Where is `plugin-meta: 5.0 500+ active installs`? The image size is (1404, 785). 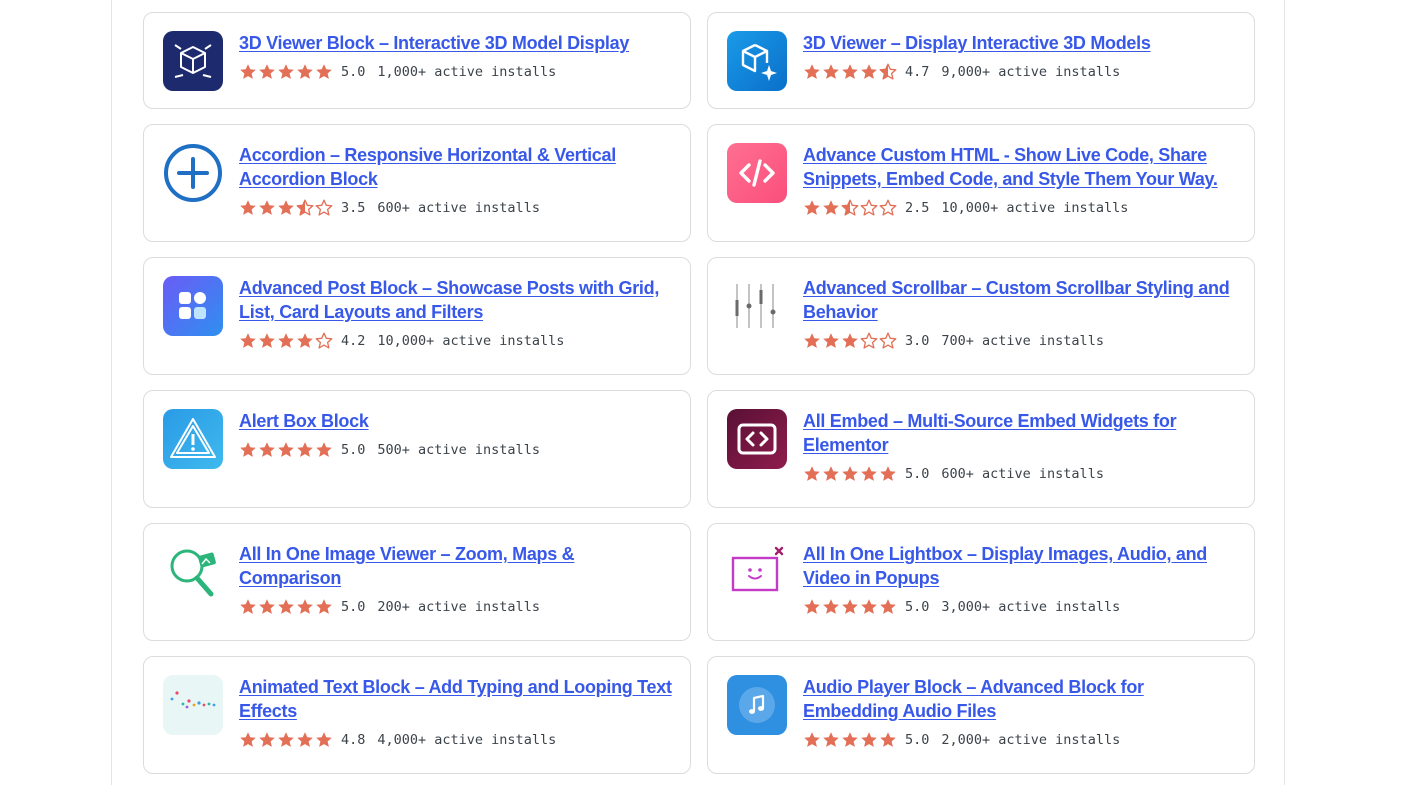
plugin-meta: 5.0 500+ active installs is located at coordinates (456, 450).